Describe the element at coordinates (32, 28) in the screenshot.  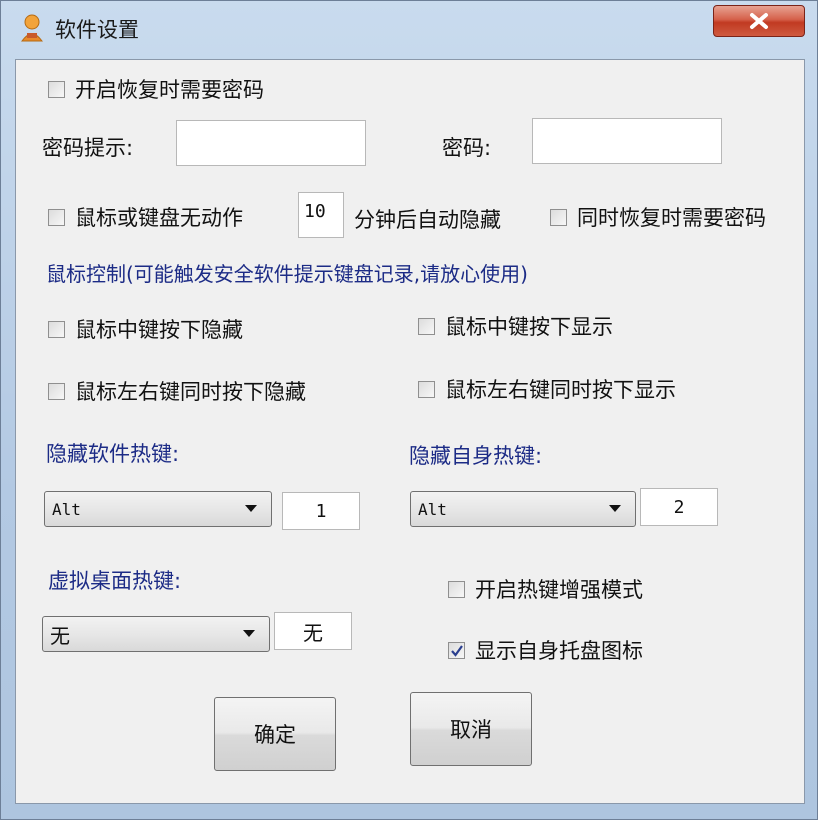
I see `app-logo-icon` at that location.